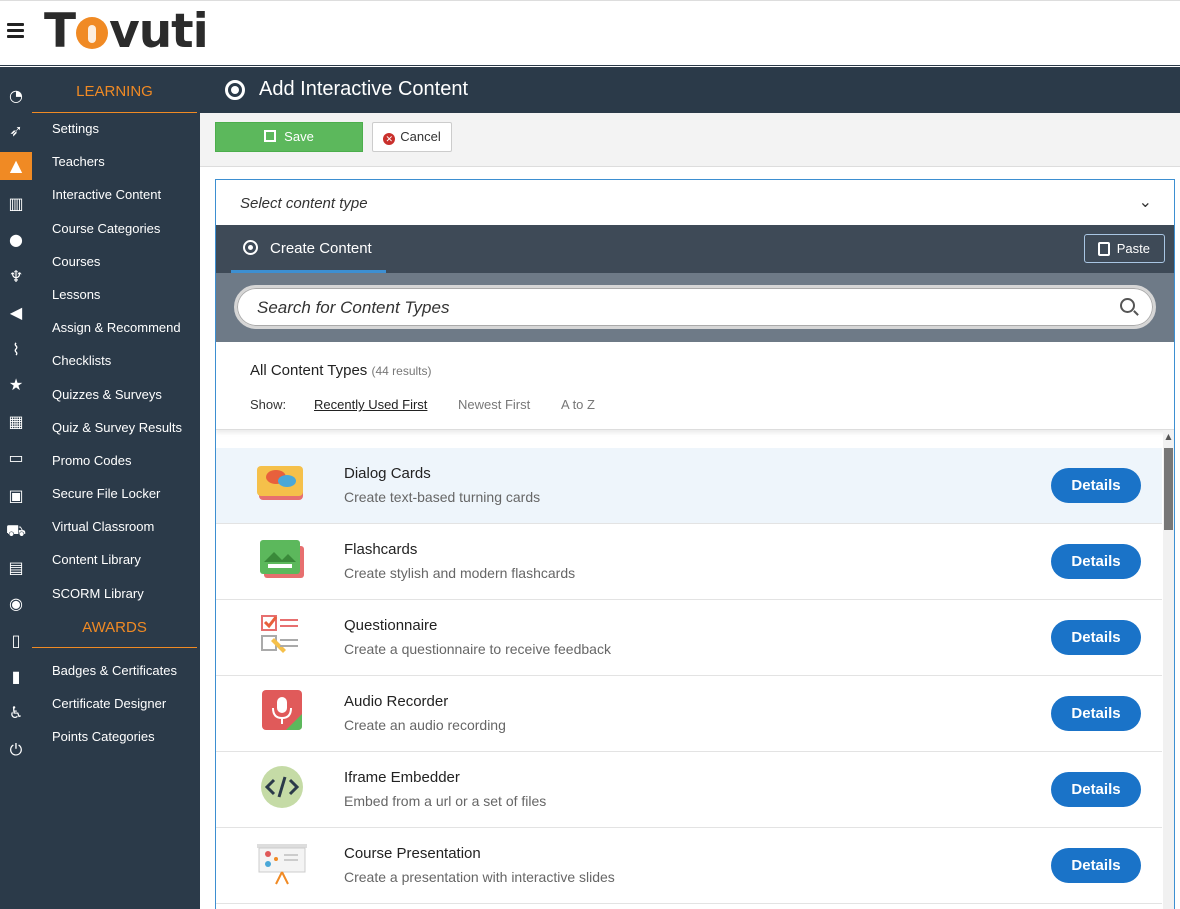 The width and height of the screenshot is (1180, 909). What do you see at coordinates (16, 750) in the screenshot?
I see `power-icon: ⏻` at bounding box center [16, 750].